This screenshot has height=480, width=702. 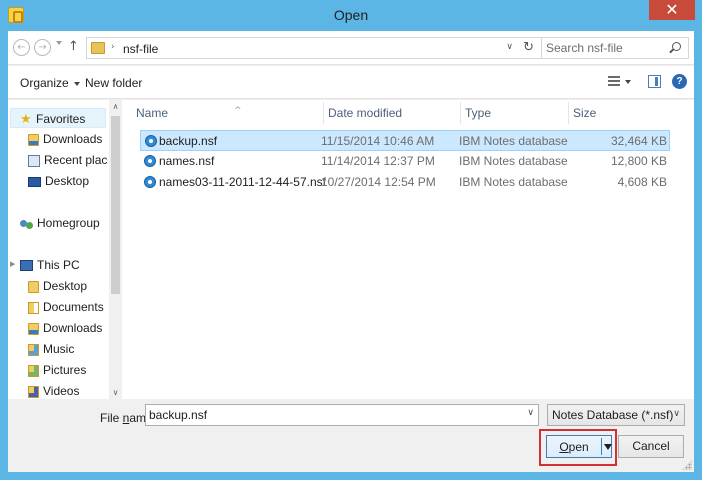 What do you see at coordinates (57, 286) in the screenshot?
I see `nav-item-desktop-folder: Desktop` at bounding box center [57, 286].